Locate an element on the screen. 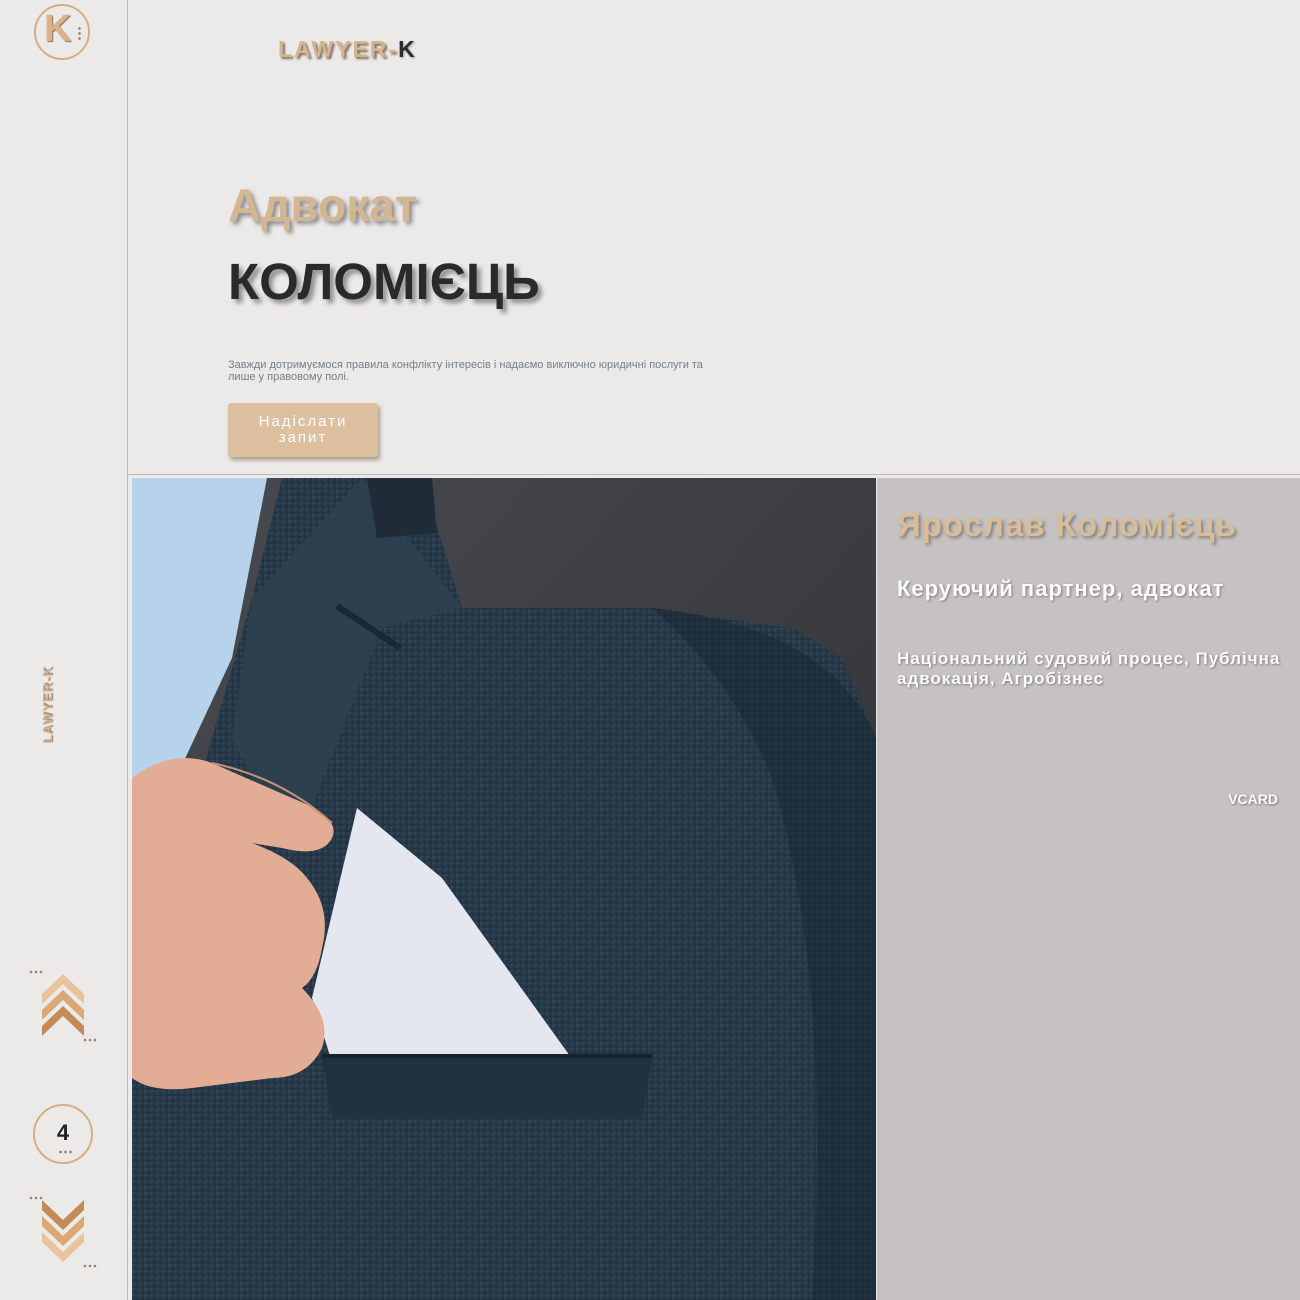 The image size is (1300, 1300). logo-letter: K is located at coordinates (58, 29).